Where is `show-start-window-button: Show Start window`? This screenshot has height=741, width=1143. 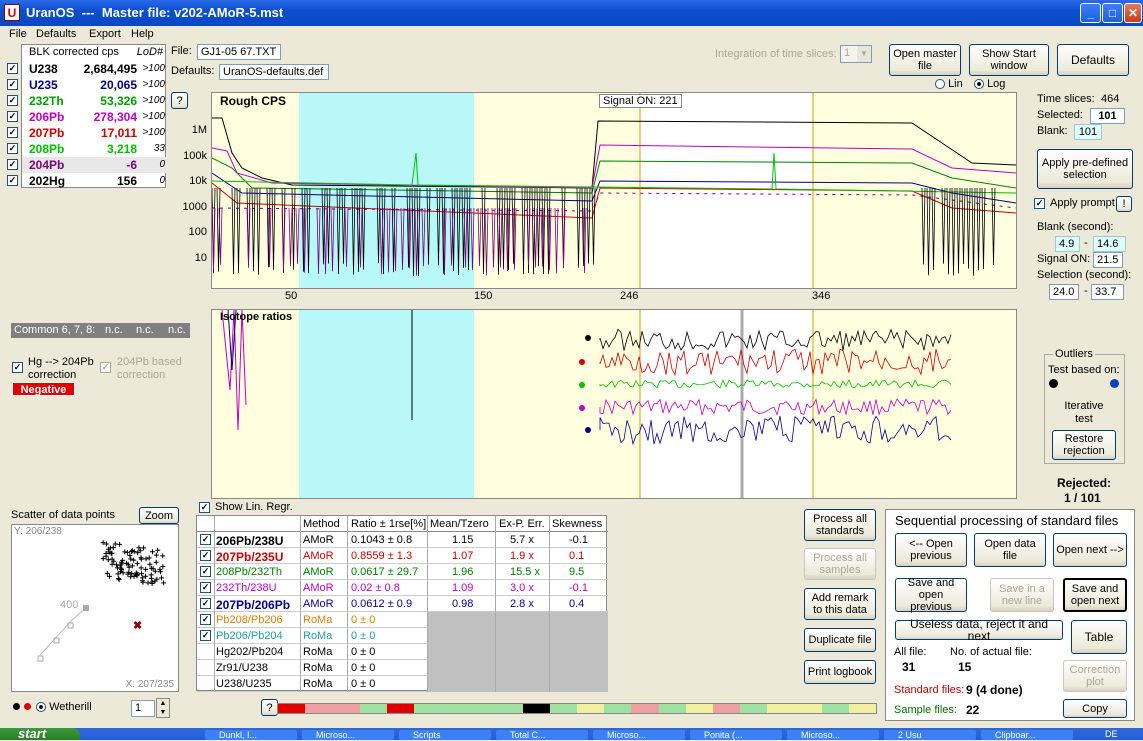 show-start-window-button: Show Start window is located at coordinates (1009, 60).